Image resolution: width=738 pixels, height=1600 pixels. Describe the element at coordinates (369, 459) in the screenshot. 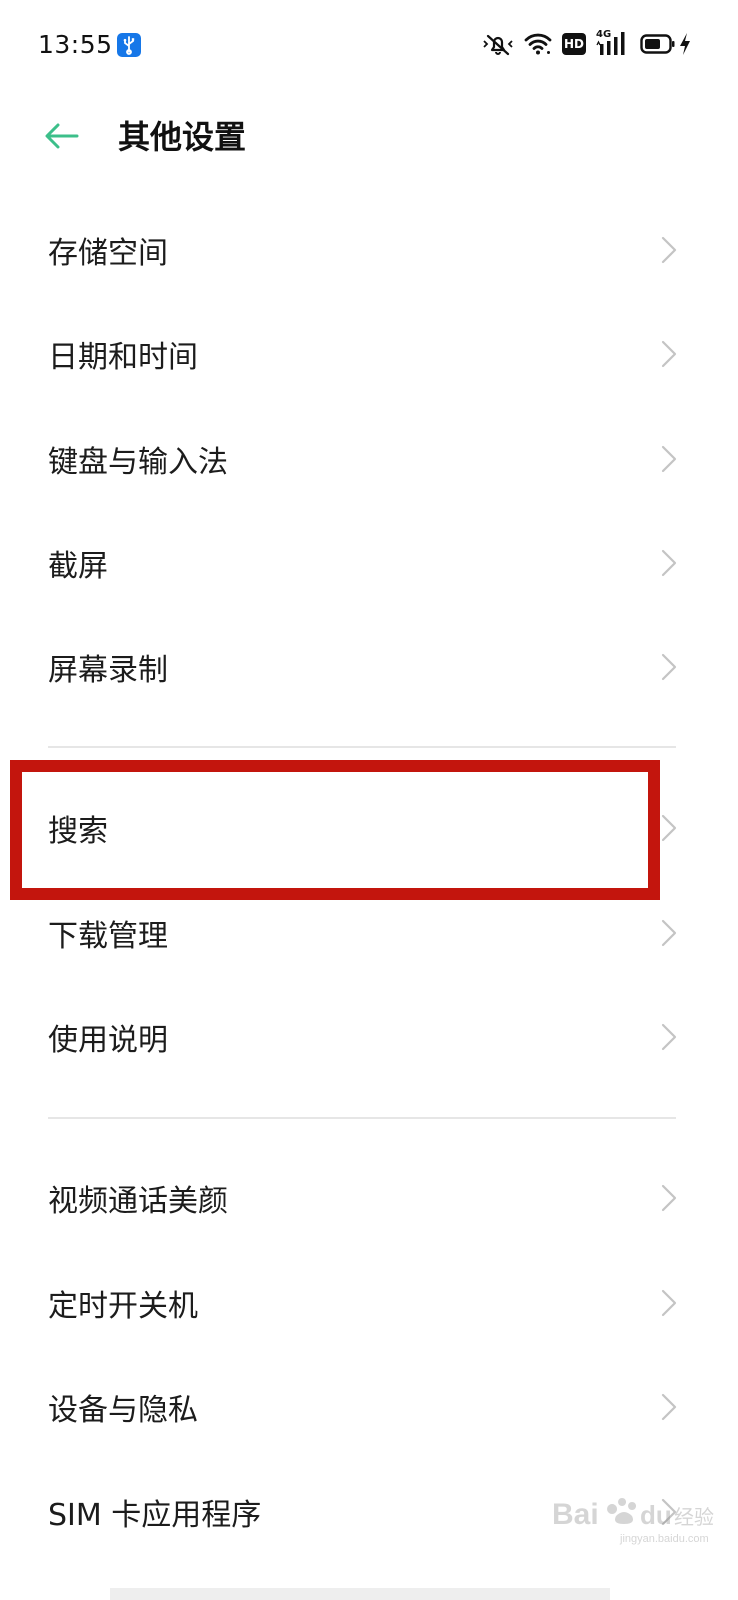

I see `settings-item-keyboard-input: 键盘与输入法` at that location.